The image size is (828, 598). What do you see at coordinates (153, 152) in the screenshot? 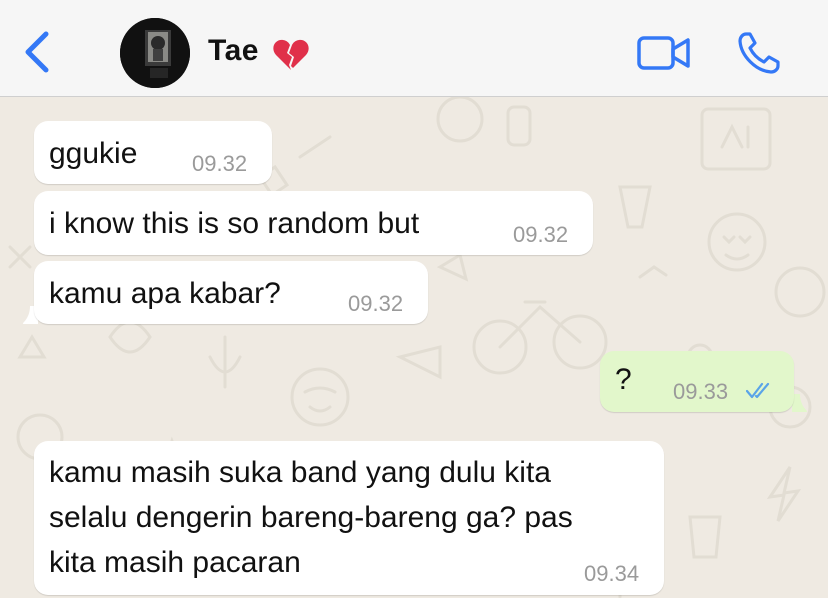
I see `message-bubble-incoming: ggukie 09.32` at bounding box center [153, 152].